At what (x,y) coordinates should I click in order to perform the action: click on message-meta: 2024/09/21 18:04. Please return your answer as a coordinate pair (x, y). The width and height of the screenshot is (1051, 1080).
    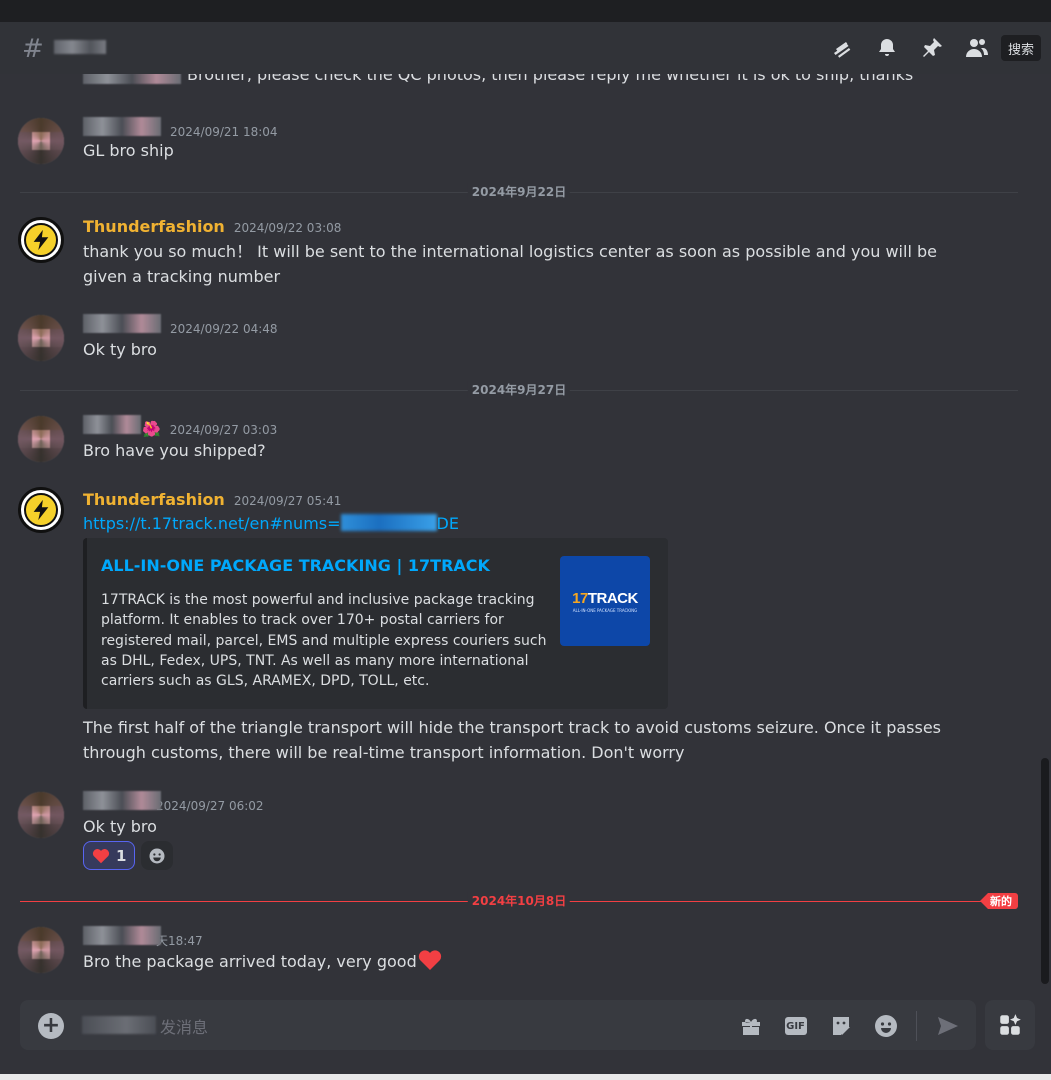
    Looking at the image, I should click on (180, 128).